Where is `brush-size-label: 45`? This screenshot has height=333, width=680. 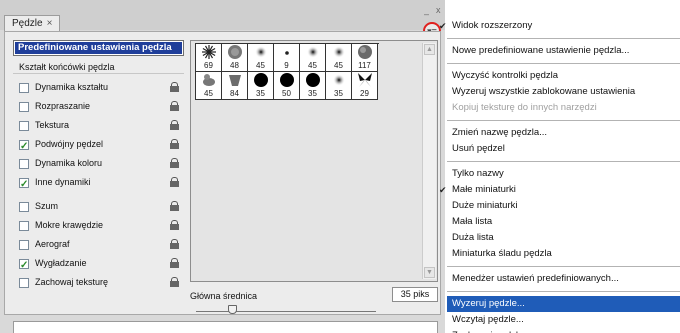 brush-size-label: 45 is located at coordinates (208, 93).